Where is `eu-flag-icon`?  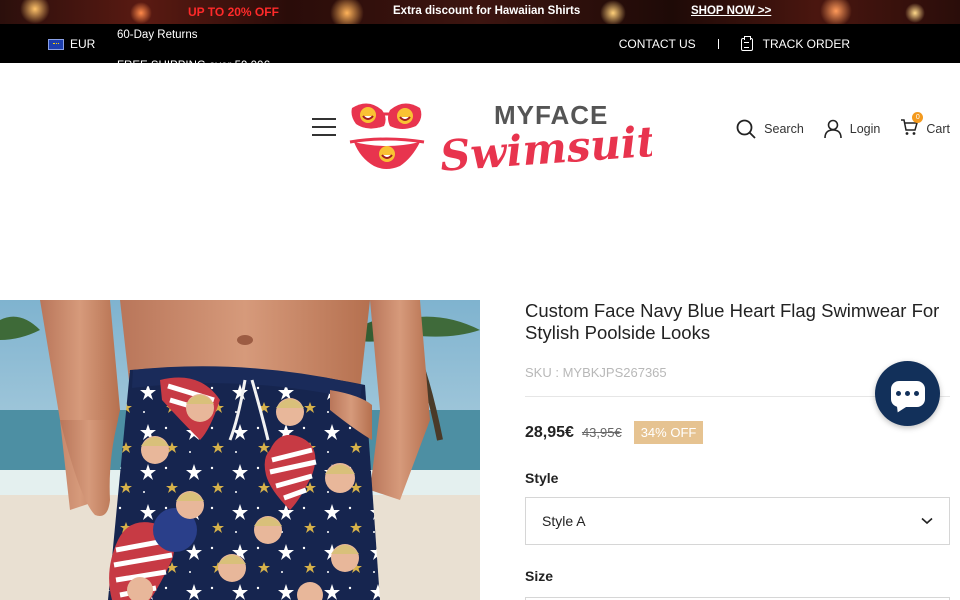
eu-flag-icon is located at coordinates (56, 44).